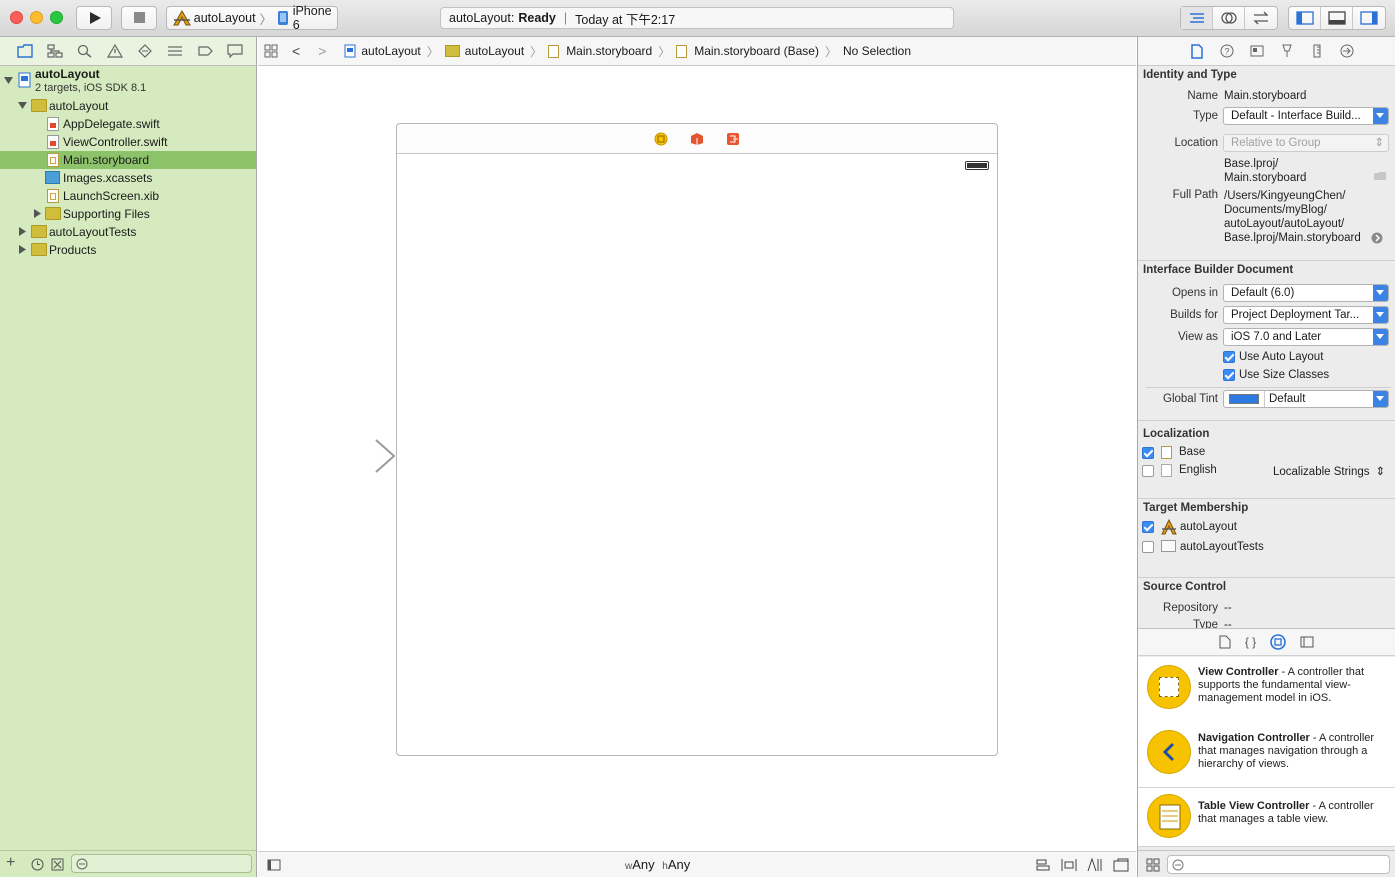 This screenshot has height=877, width=1395. Describe the element at coordinates (36, 17) in the screenshot. I see `minimize-window-button` at that location.